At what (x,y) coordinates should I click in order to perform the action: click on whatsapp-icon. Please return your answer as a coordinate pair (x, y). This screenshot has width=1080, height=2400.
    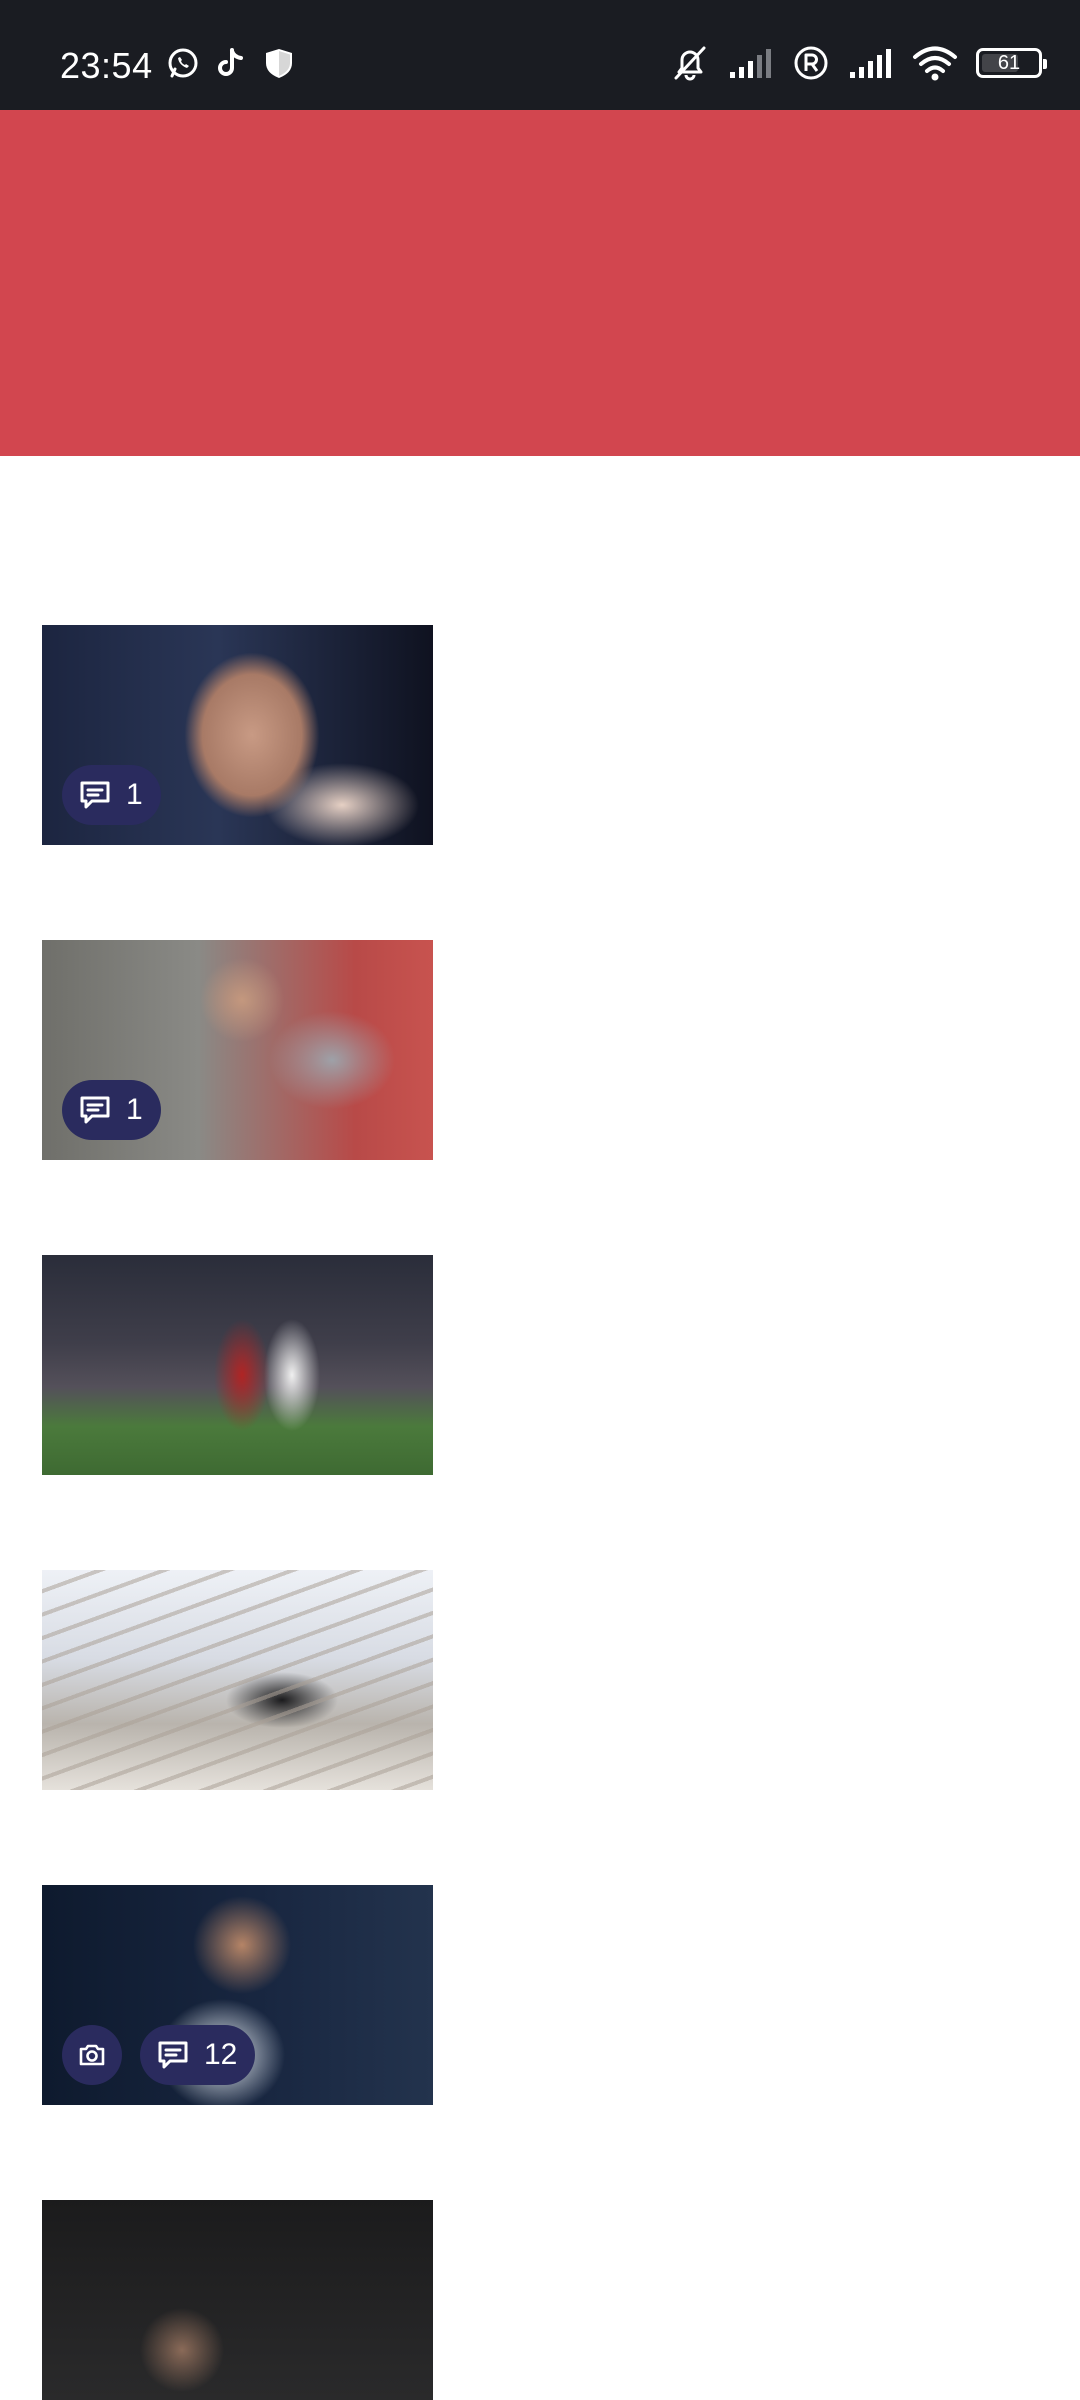
    Looking at the image, I should click on (183, 63).